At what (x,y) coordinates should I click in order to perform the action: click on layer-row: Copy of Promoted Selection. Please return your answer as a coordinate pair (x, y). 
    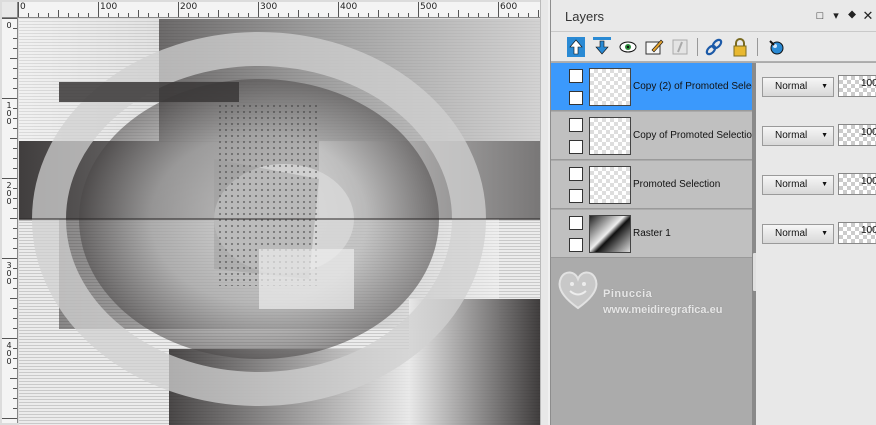
    Looking at the image, I should click on (654, 136).